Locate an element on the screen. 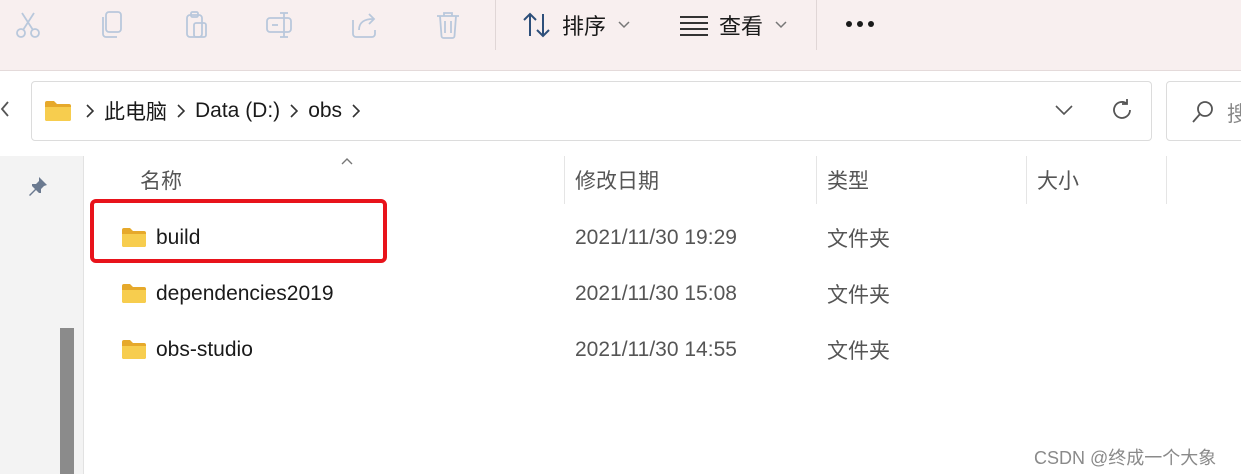 Image resolution: width=1241 pixels, height=474 pixels. share-icon is located at coordinates (364, 25).